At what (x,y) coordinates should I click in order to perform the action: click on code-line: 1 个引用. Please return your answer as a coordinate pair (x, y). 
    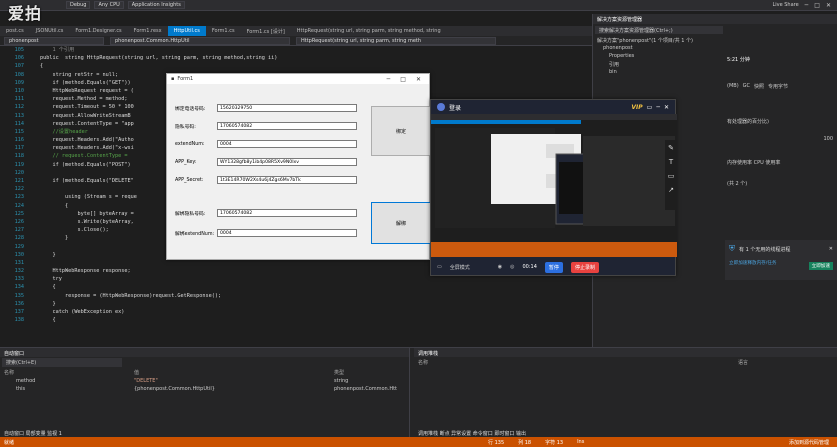
    Looking at the image, I should click on (316, 50).